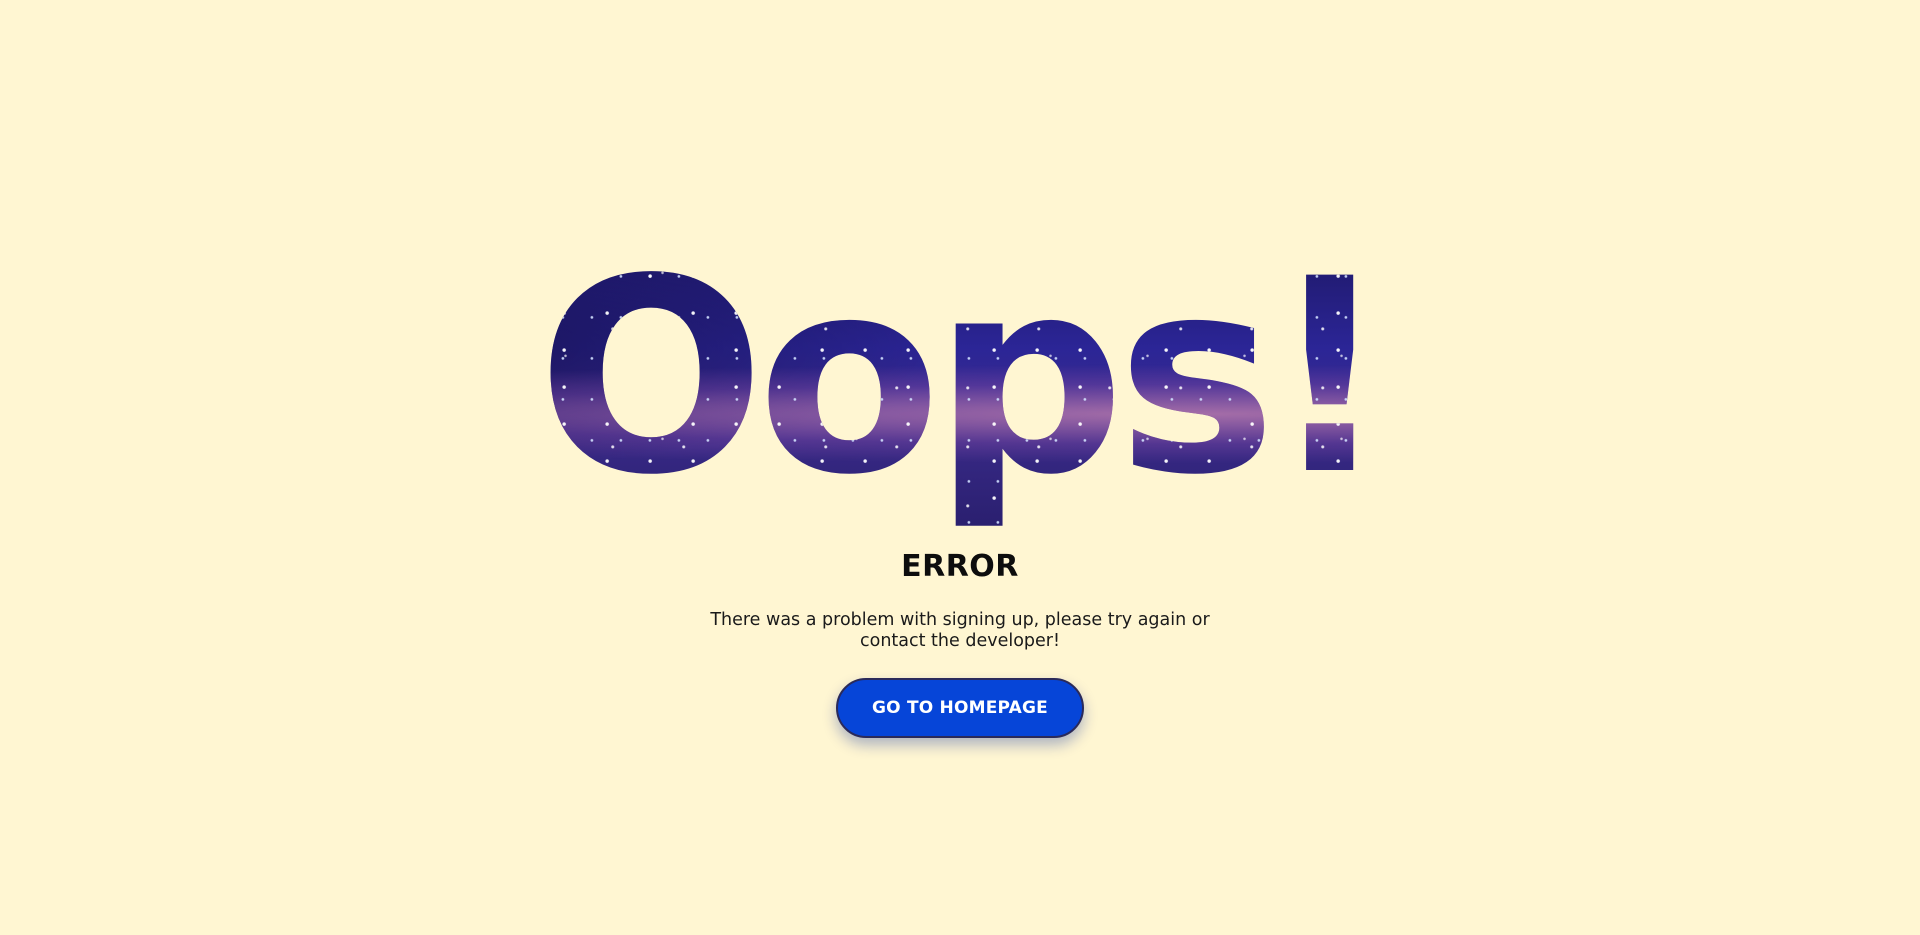  Describe the element at coordinates (960, 566) in the screenshot. I see `error-title: ERROR` at that location.